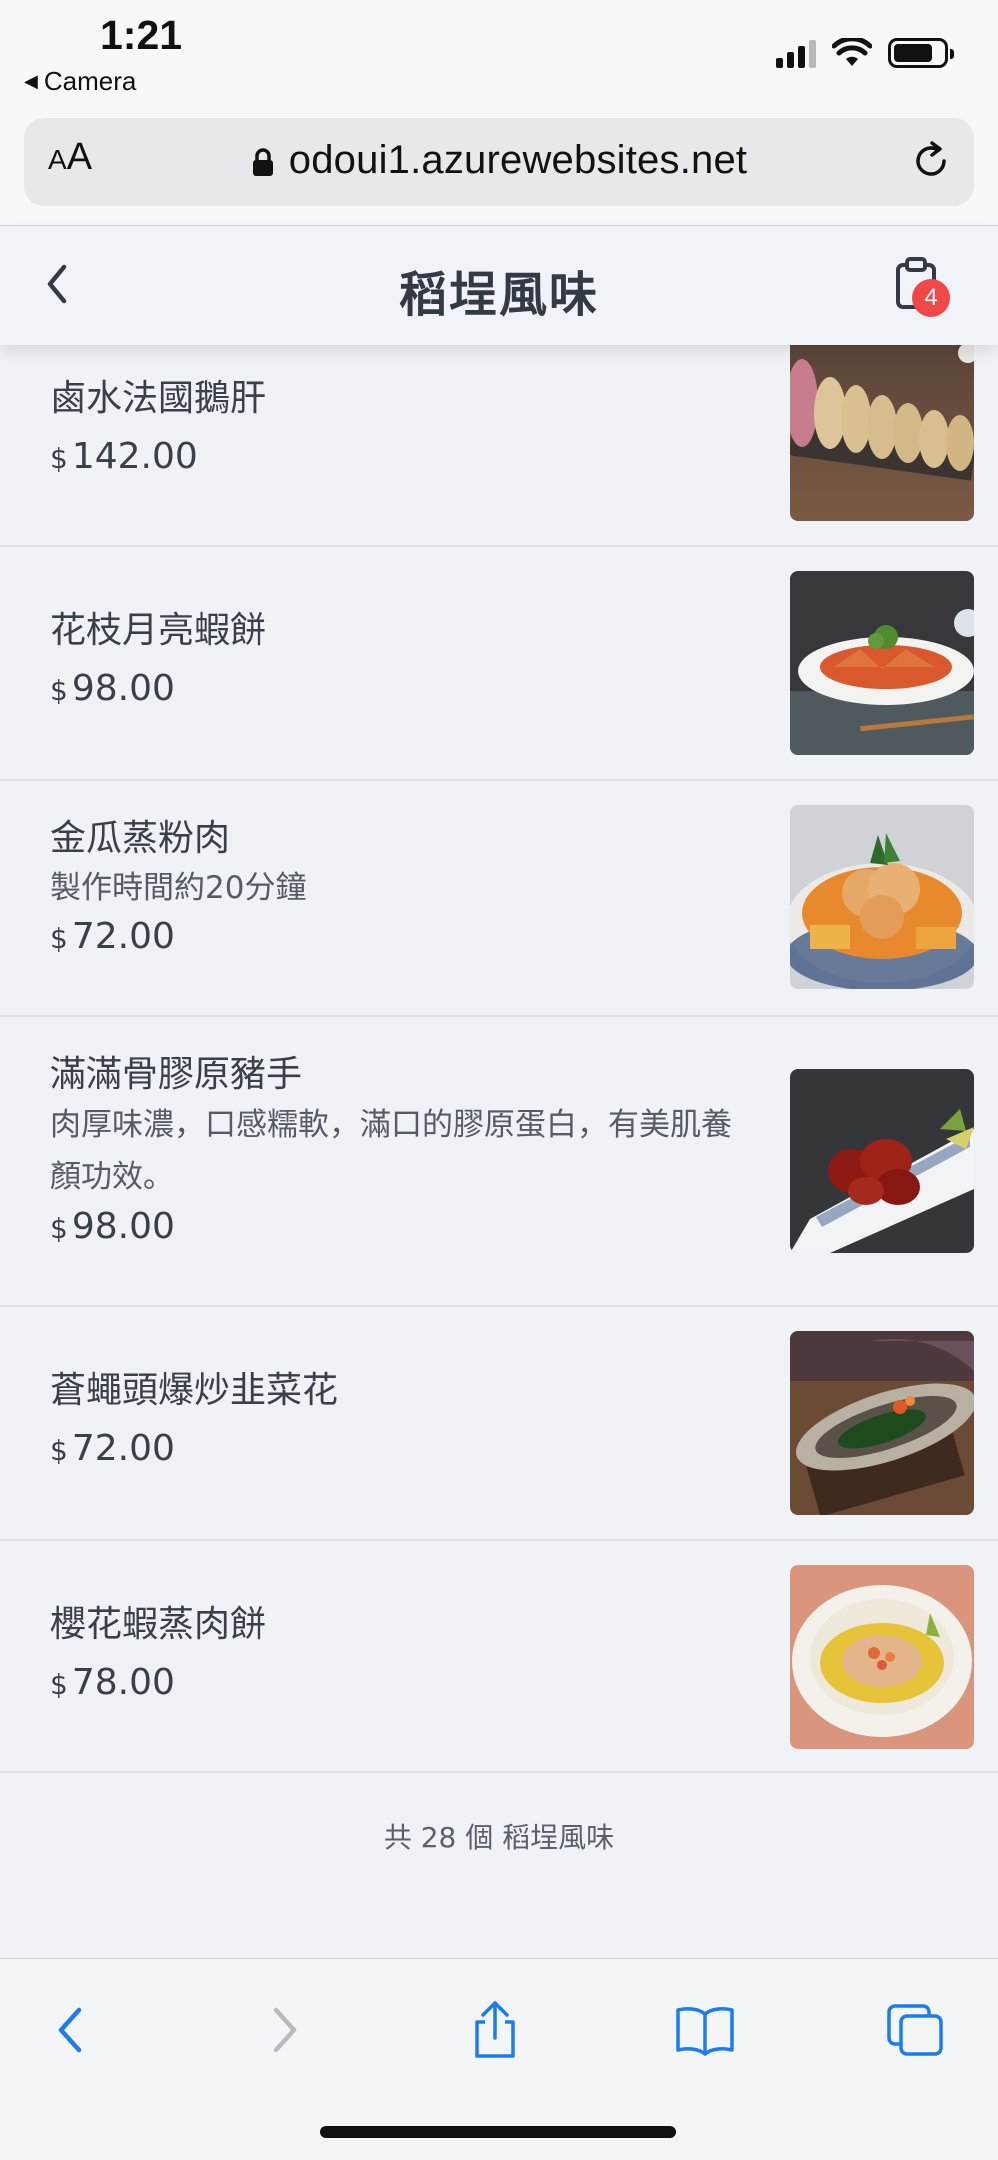 The height and width of the screenshot is (2160, 998). What do you see at coordinates (404, 429) in the screenshot?
I see `menu-item-text: 鹵水法國鵝肝 $142.00` at bounding box center [404, 429].